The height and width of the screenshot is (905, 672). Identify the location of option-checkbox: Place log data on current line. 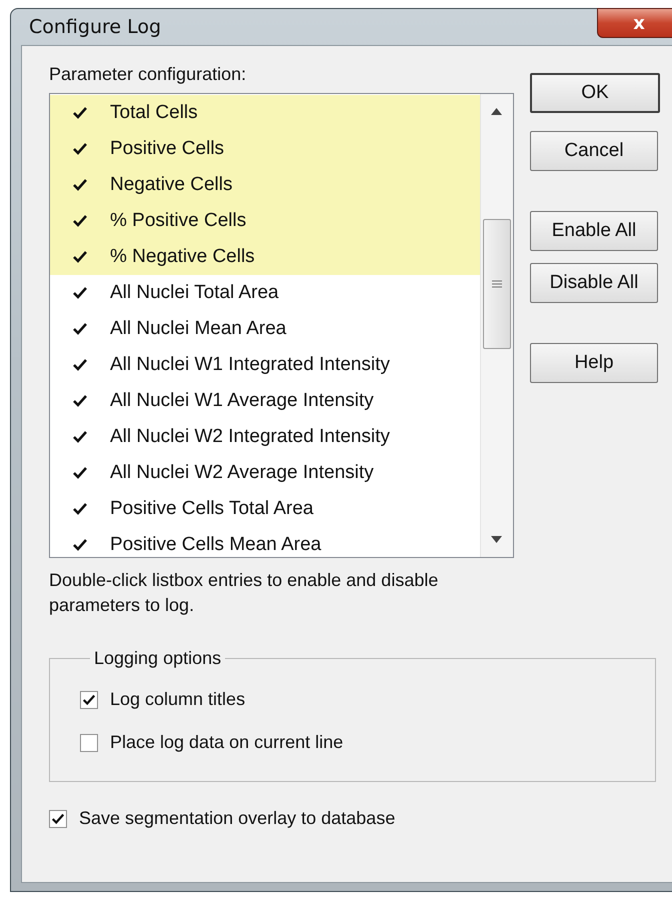
(367, 742).